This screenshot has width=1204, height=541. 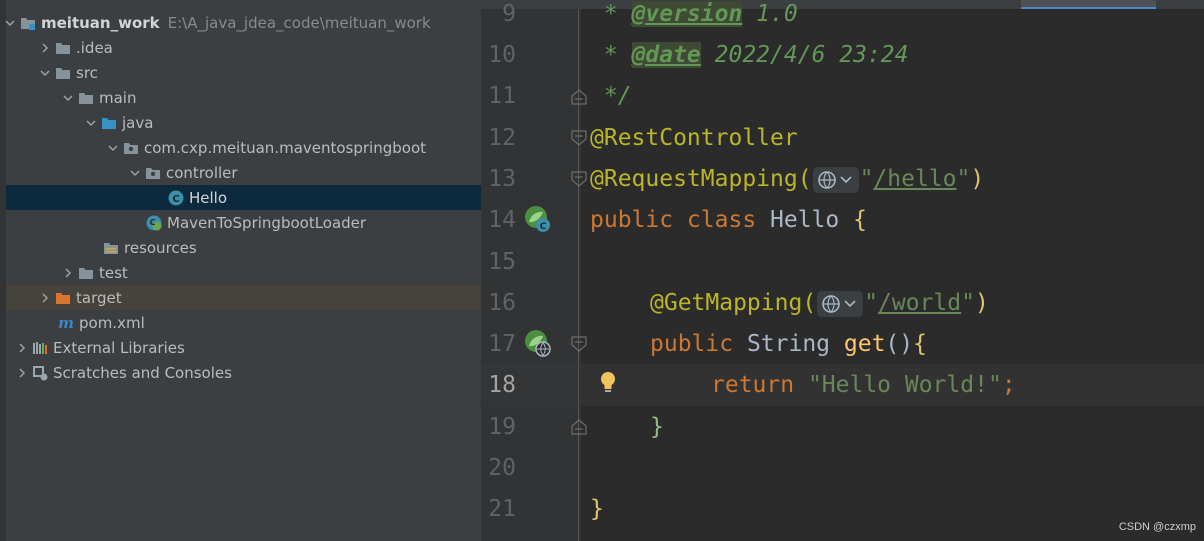 What do you see at coordinates (537, 219) in the screenshot?
I see `spring-bean-run-icon: C` at bounding box center [537, 219].